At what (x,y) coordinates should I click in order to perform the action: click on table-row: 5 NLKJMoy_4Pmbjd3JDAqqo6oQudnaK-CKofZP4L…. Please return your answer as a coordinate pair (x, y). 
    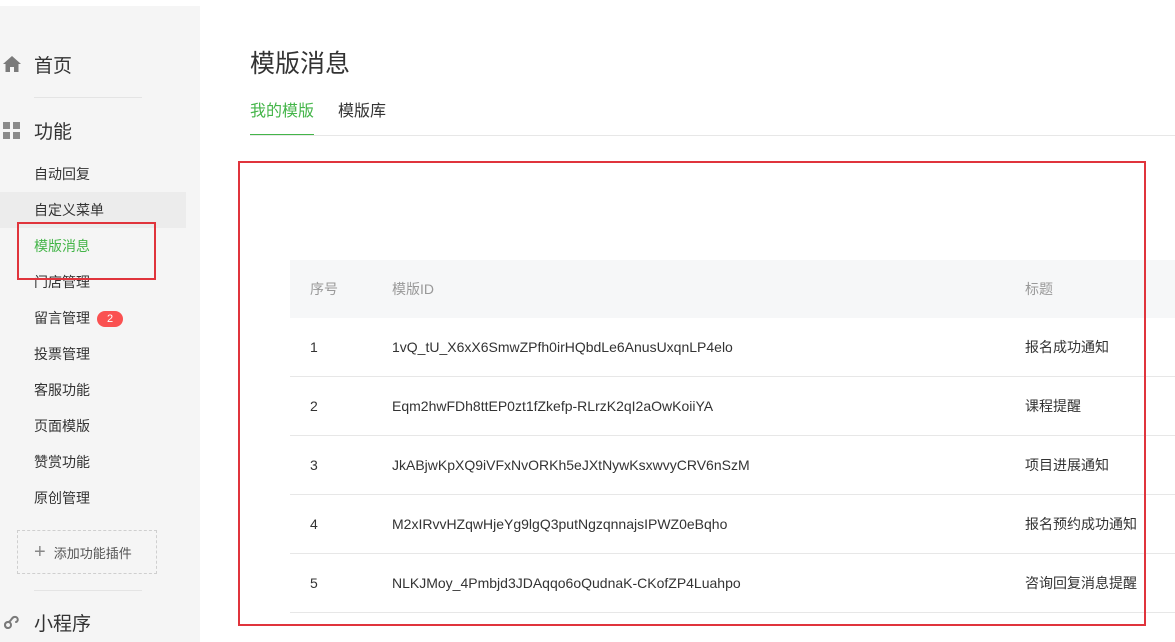
    Looking at the image, I should click on (732, 583).